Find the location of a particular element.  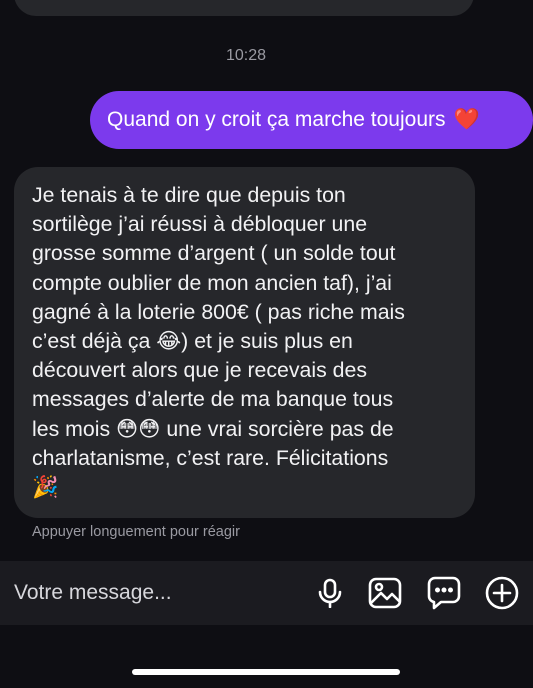

message-line: Je tenais à te dire que depuis ton is located at coordinates (189, 195).